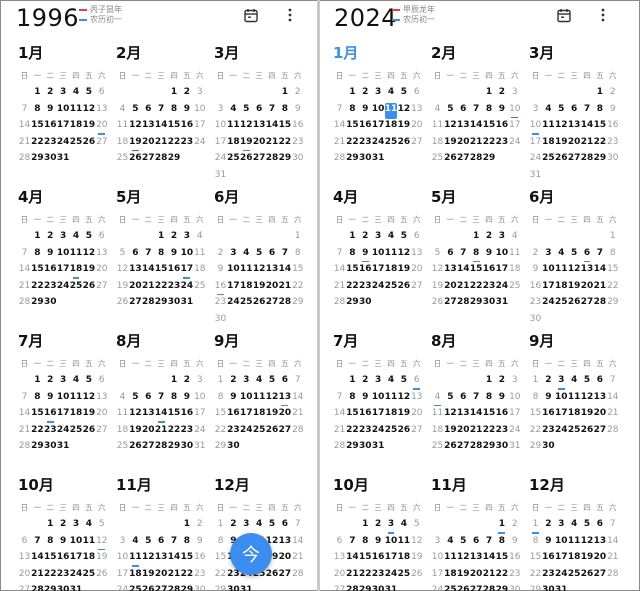 The height and width of the screenshot is (591, 640). Describe the element at coordinates (161, 160) in the screenshot. I see `day-cell: 28` at that location.